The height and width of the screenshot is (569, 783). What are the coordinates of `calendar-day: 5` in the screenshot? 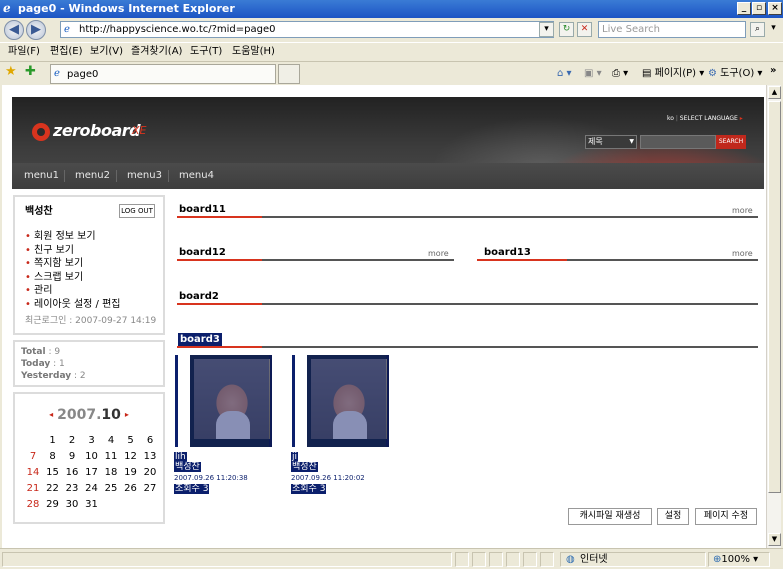 It's located at (131, 440).